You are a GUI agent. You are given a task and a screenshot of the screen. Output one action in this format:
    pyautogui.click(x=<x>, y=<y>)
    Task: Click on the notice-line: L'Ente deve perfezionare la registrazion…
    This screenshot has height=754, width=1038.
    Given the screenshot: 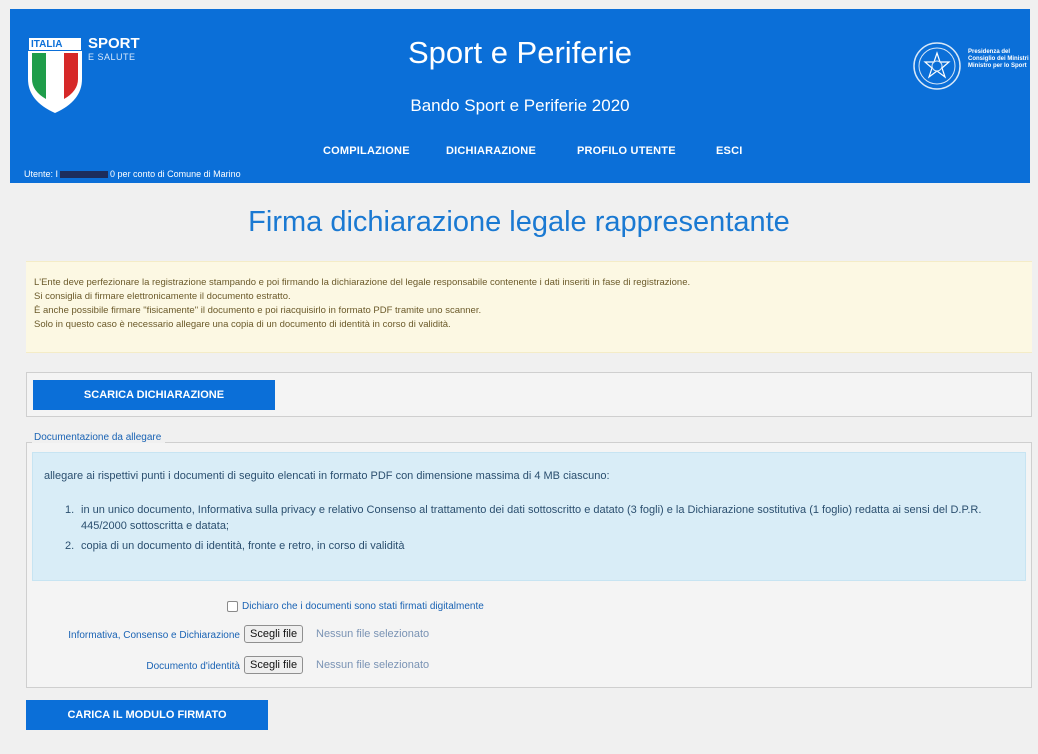 What is the action you would take?
    pyautogui.click(x=362, y=282)
    